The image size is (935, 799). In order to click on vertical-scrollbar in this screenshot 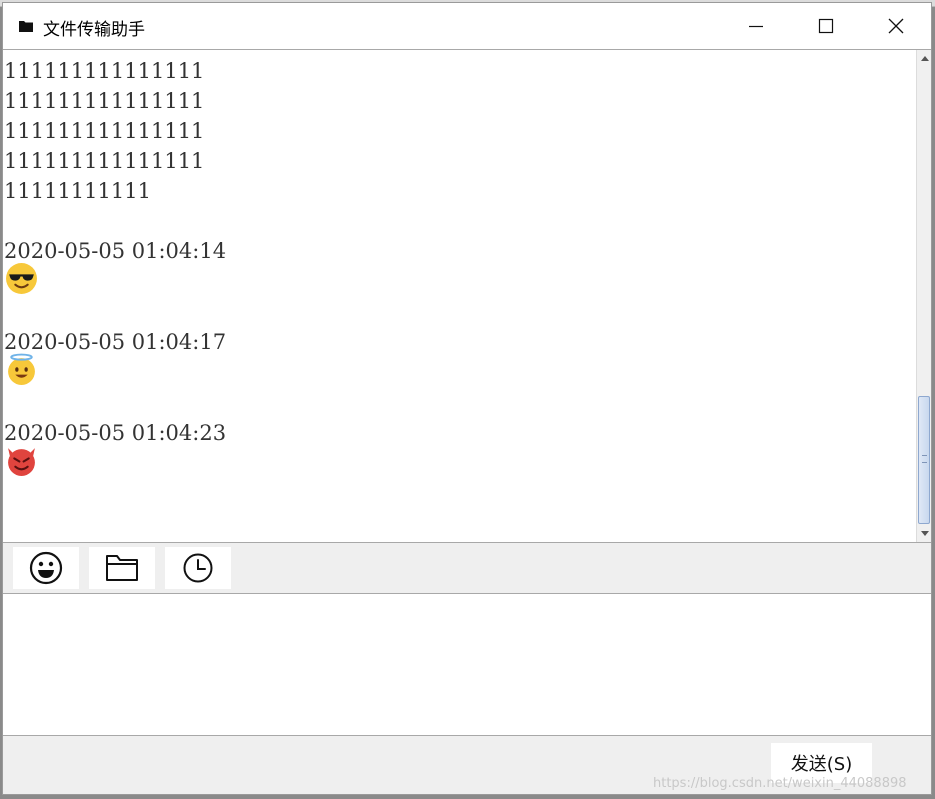, I will do `click(923, 296)`.